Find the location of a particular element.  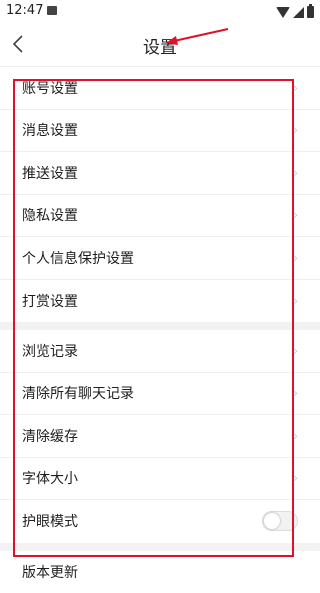

row-label: 清除缓存 is located at coordinates (50, 436).